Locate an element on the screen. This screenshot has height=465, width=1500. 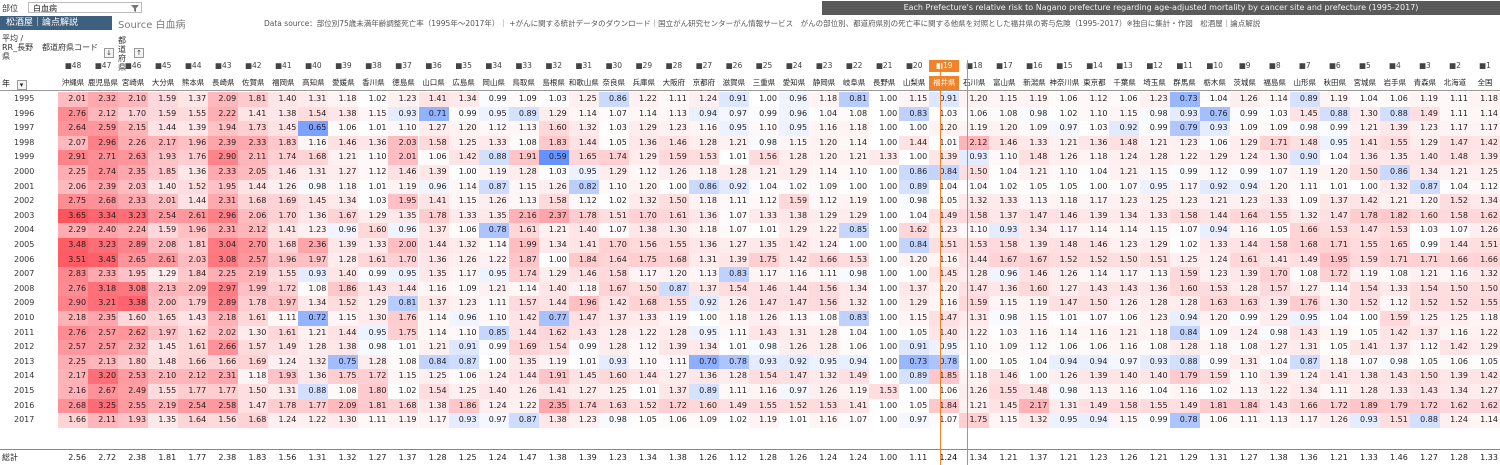
heatmap-cell: 1.10 is located at coordinates (974, 230).